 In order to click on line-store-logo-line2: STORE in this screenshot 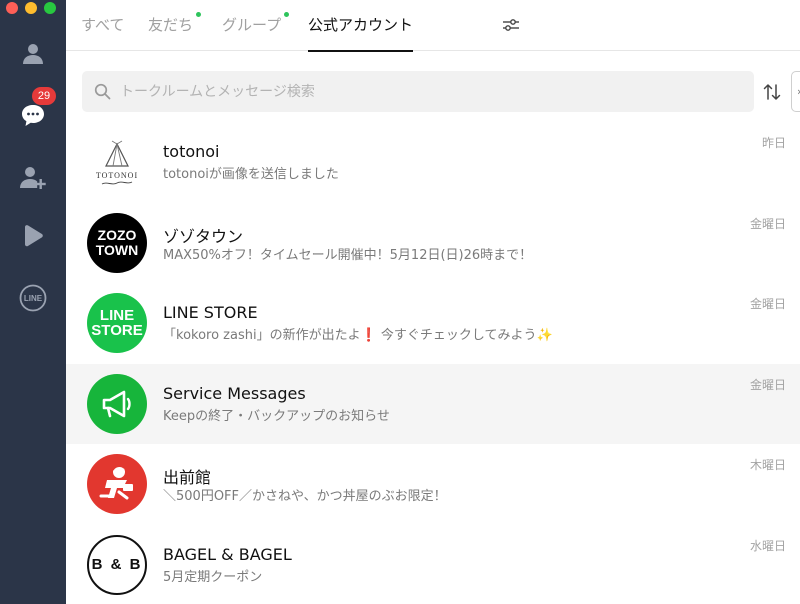, I will do `click(117, 330)`.